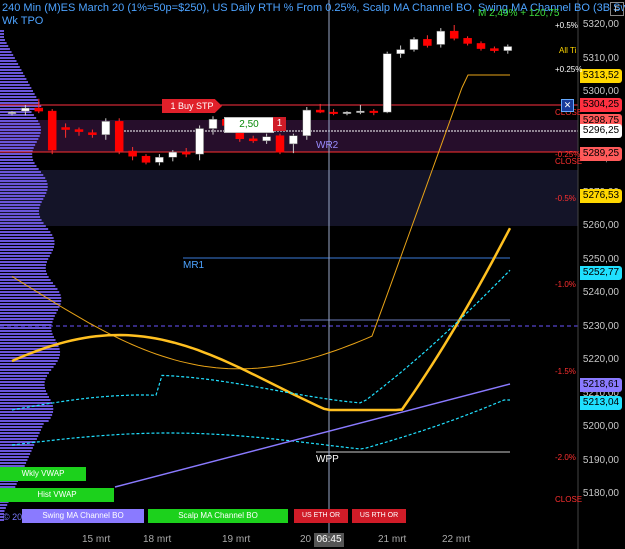 The width and height of the screenshot is (625, 549). What do you see at coordinates (569, 69) in the screenshot?
I see `percent-level-label: +0.25%` at bounding box center [569, 69].